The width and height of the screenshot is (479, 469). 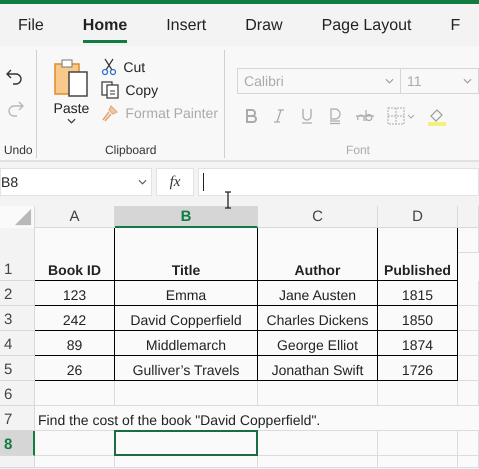 What do you see at coordinates (131, 150) in the screenshot?
I see `group-label: Clipboard` at bounding box center [131, 150].